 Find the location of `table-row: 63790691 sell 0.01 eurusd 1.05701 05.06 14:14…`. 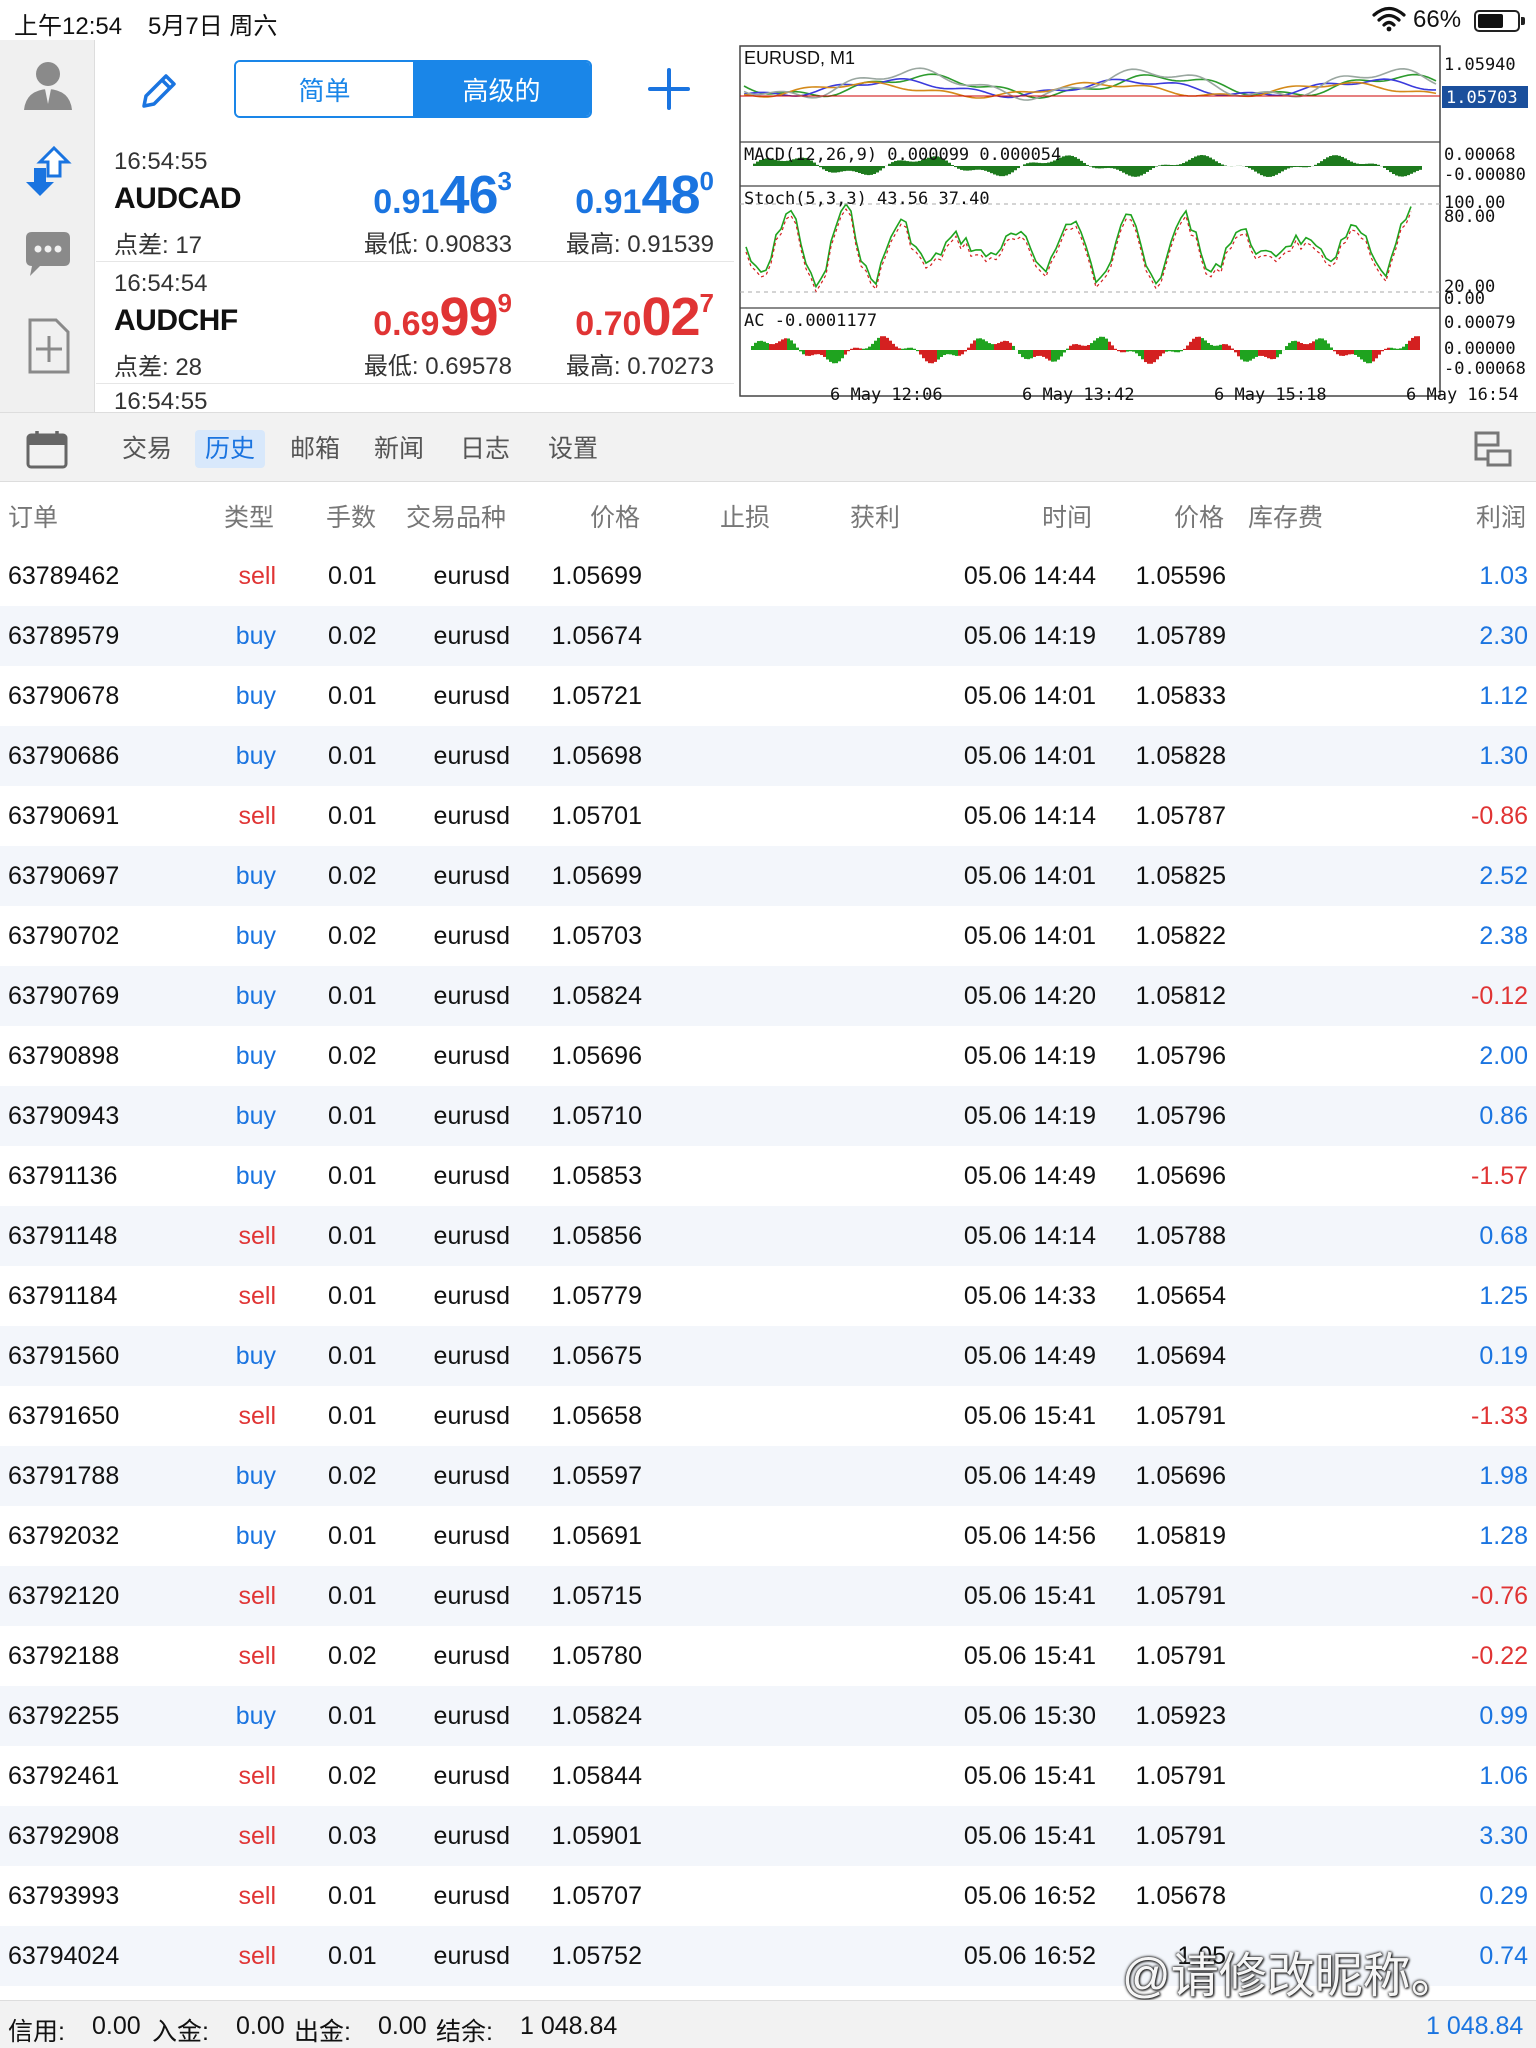

table-row: 63790691 sell 0.01 eurusd 1.05701 05.06 14:14… is located at coordinates (768, 816).